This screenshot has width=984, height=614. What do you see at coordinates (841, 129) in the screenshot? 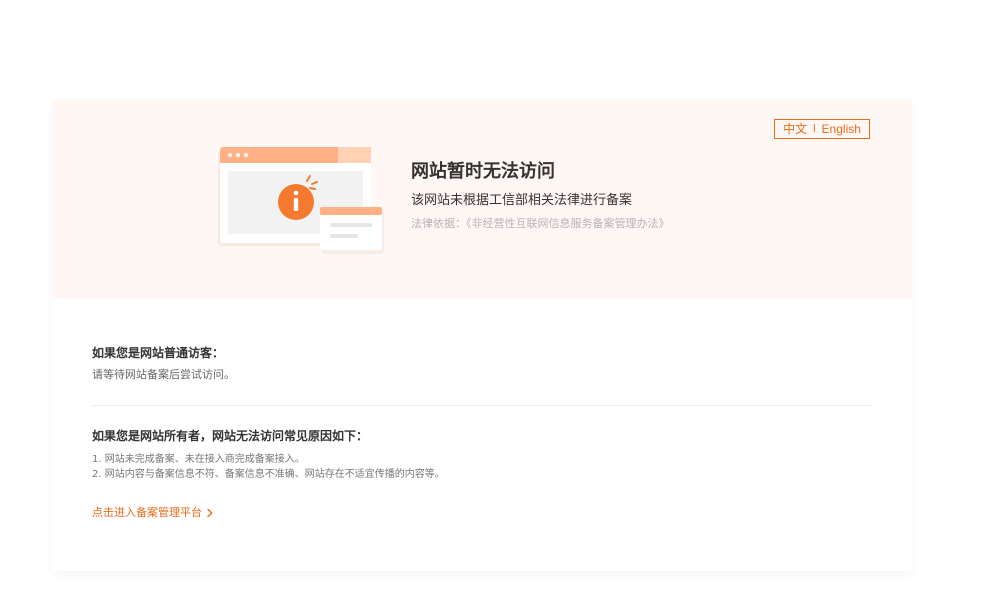
I see `language-english-option: English` at bounding box center [841, 129].